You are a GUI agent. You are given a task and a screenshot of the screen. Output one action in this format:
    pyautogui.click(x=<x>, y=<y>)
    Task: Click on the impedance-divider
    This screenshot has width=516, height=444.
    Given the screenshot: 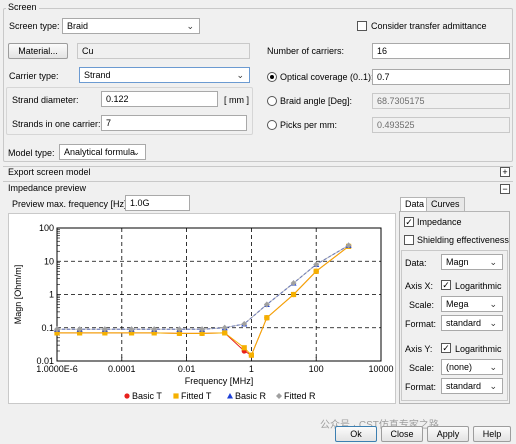 What is the action you would take?
    pyautogui.click(x=258, y=181)
    